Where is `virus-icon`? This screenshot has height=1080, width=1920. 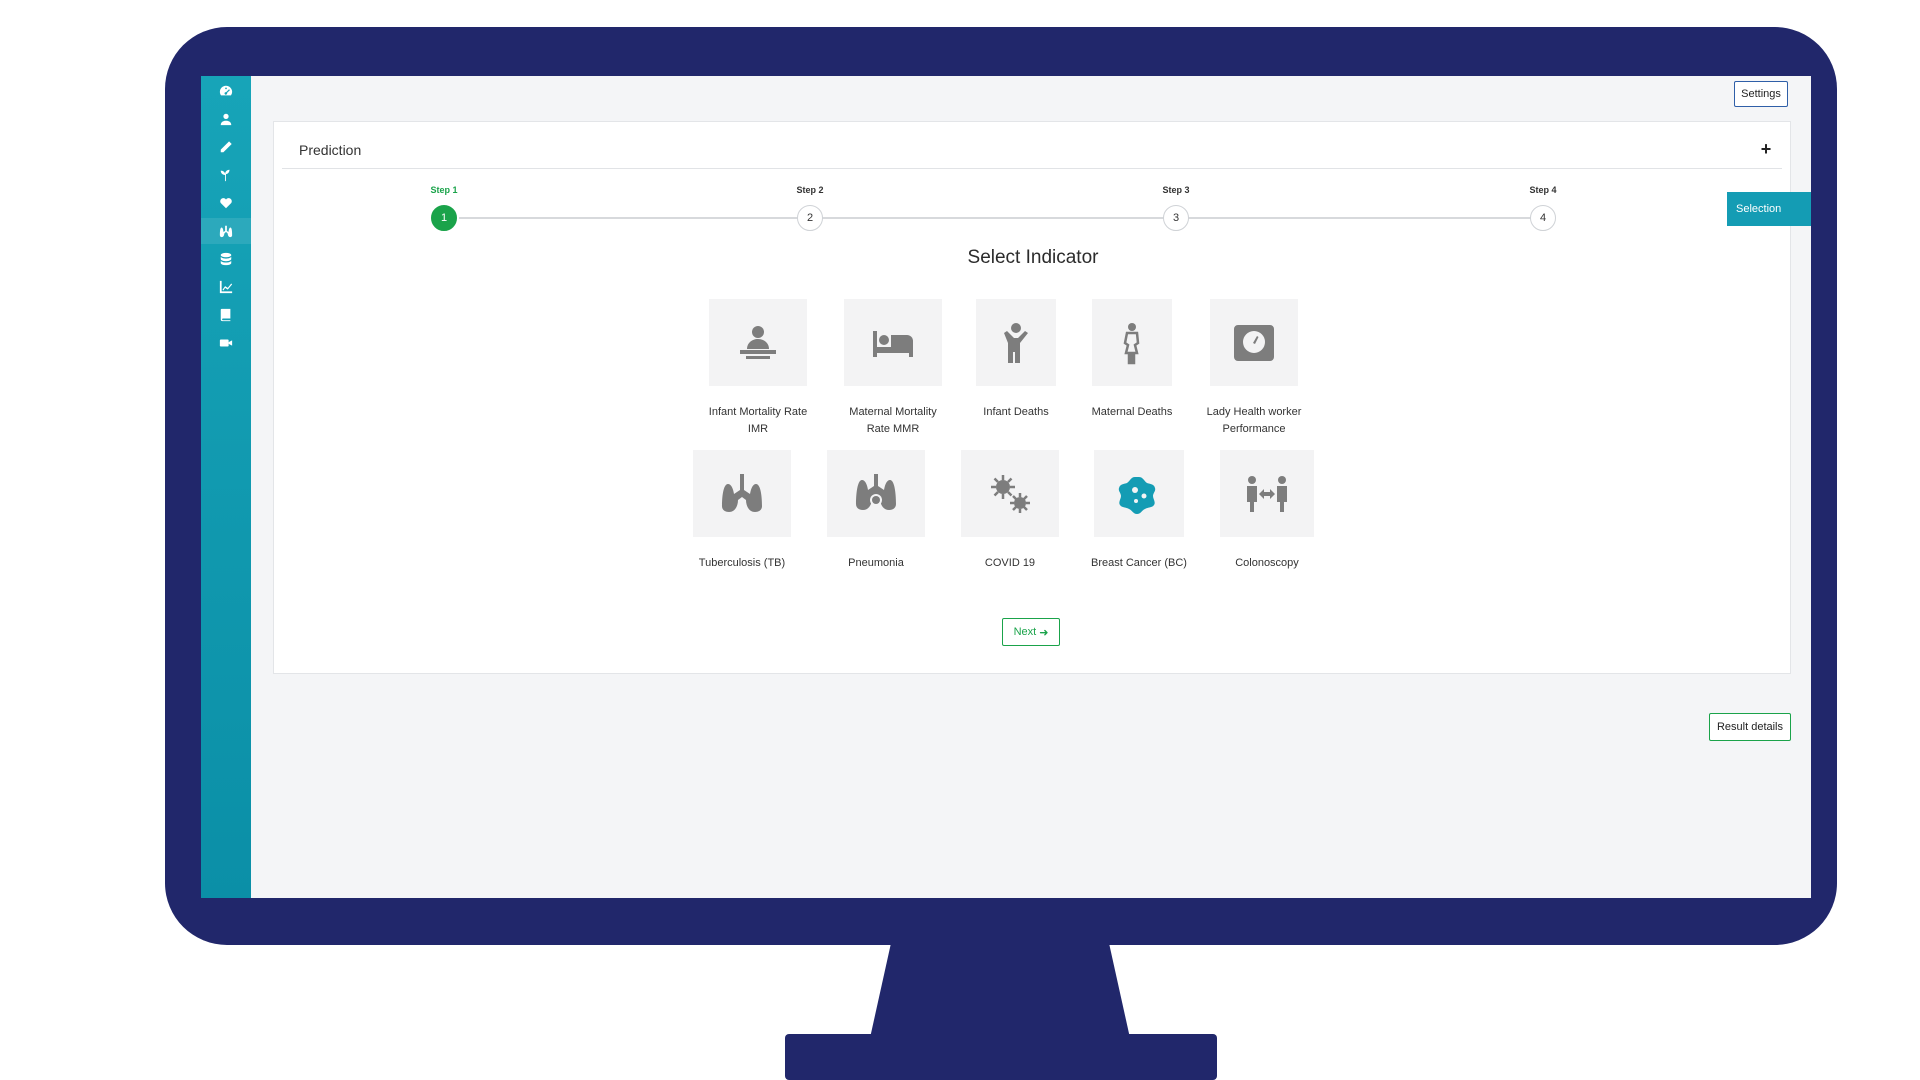
virus-icon is located at coordinates (1010, 493).